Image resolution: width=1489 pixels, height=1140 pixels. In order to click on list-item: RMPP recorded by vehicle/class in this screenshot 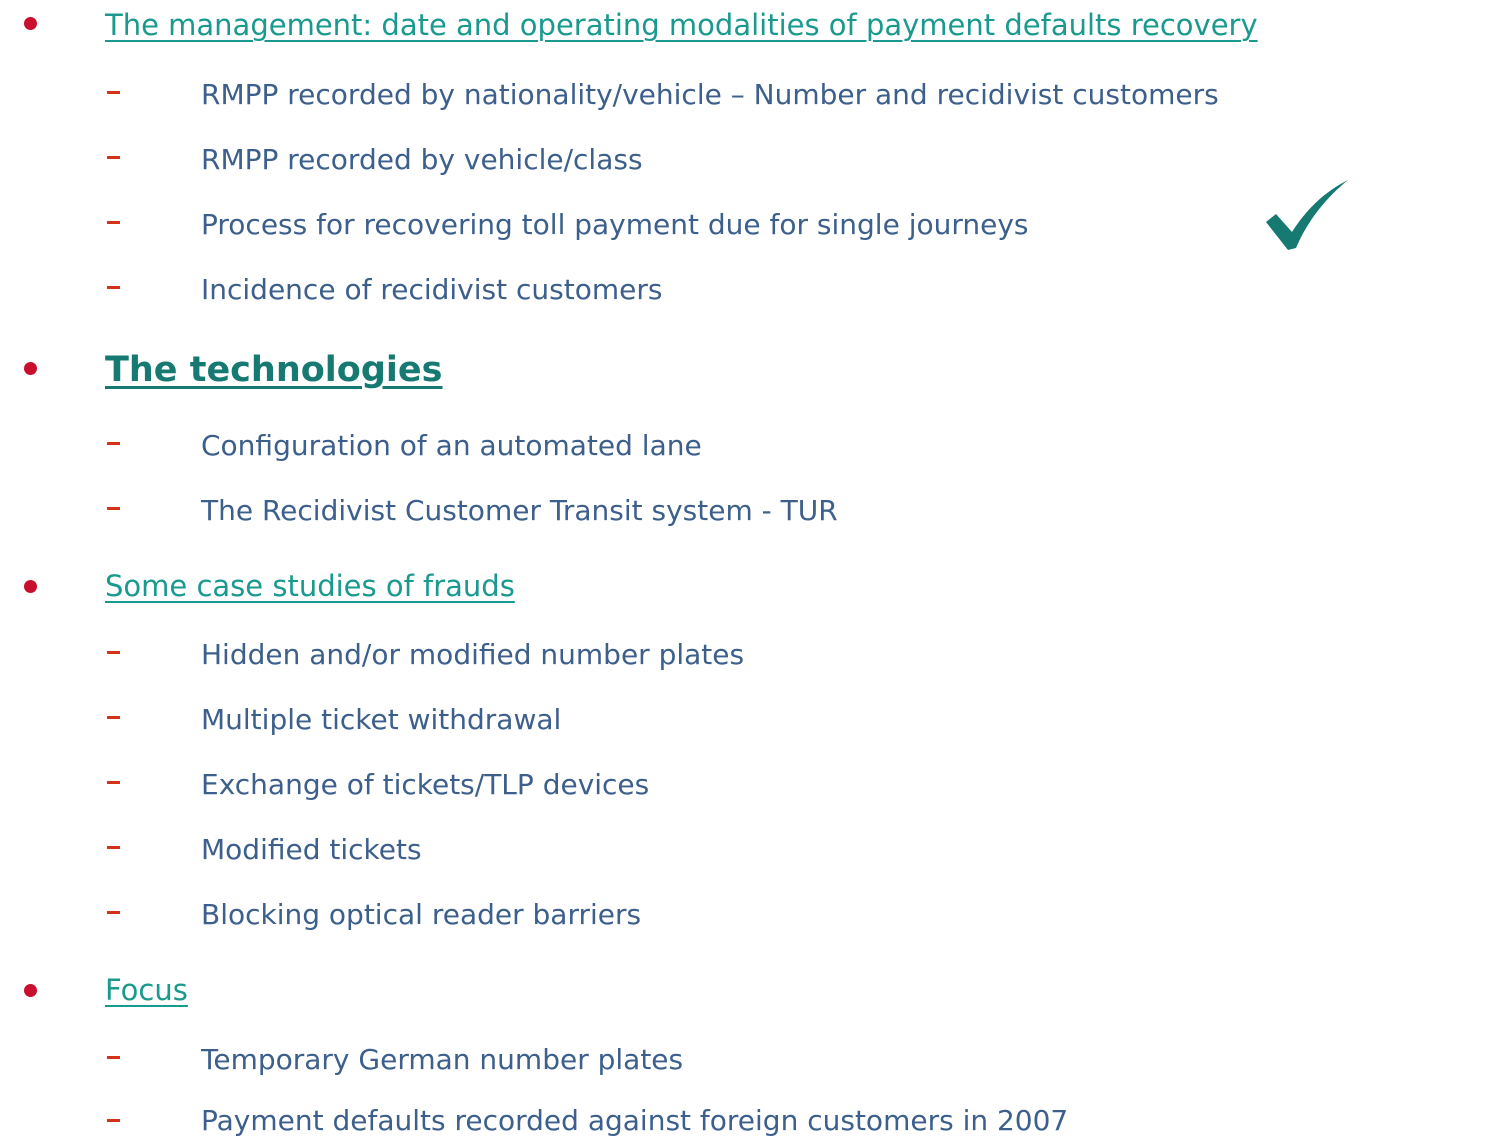, I will do `click(422, 159)`.